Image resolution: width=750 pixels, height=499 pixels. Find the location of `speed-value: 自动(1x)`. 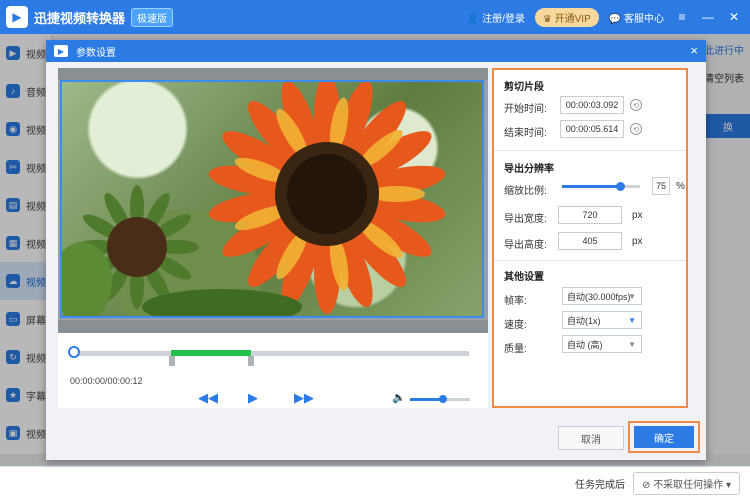

speed-value: 自动(1x) is located at coordinates (584, 320).